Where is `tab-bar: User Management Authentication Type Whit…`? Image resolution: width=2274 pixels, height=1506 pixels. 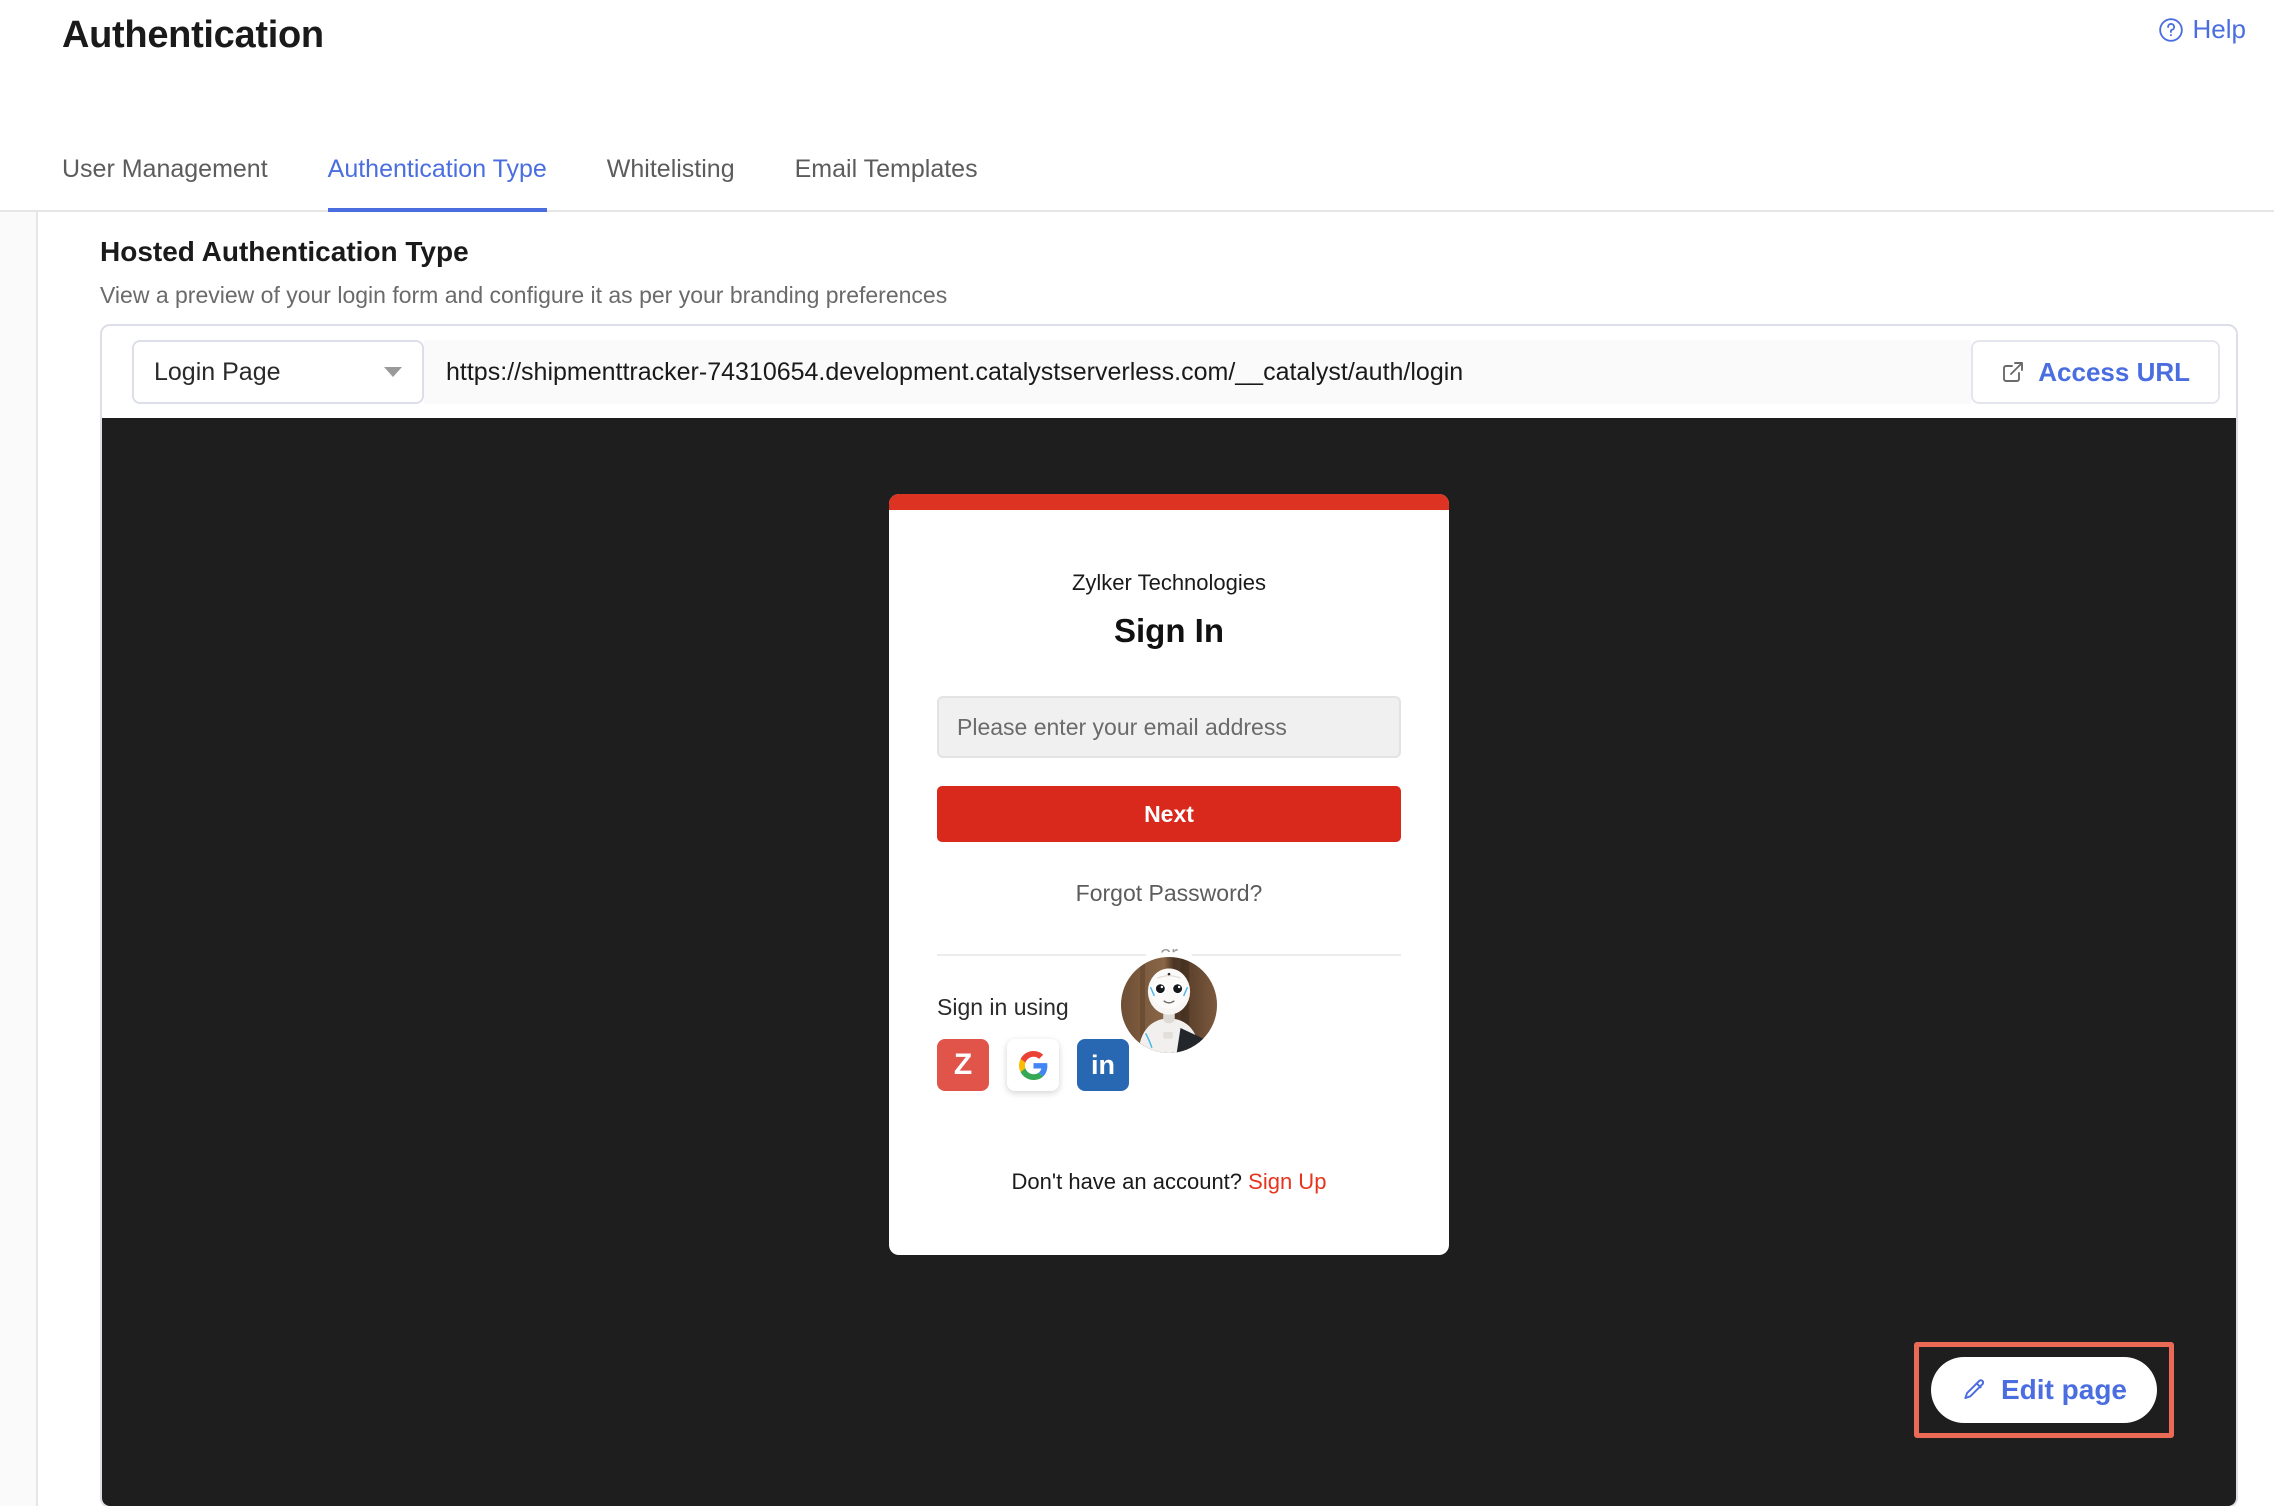
tab-bar: User Management Authentication Type Whit… is located at coordinates (1137, 148).